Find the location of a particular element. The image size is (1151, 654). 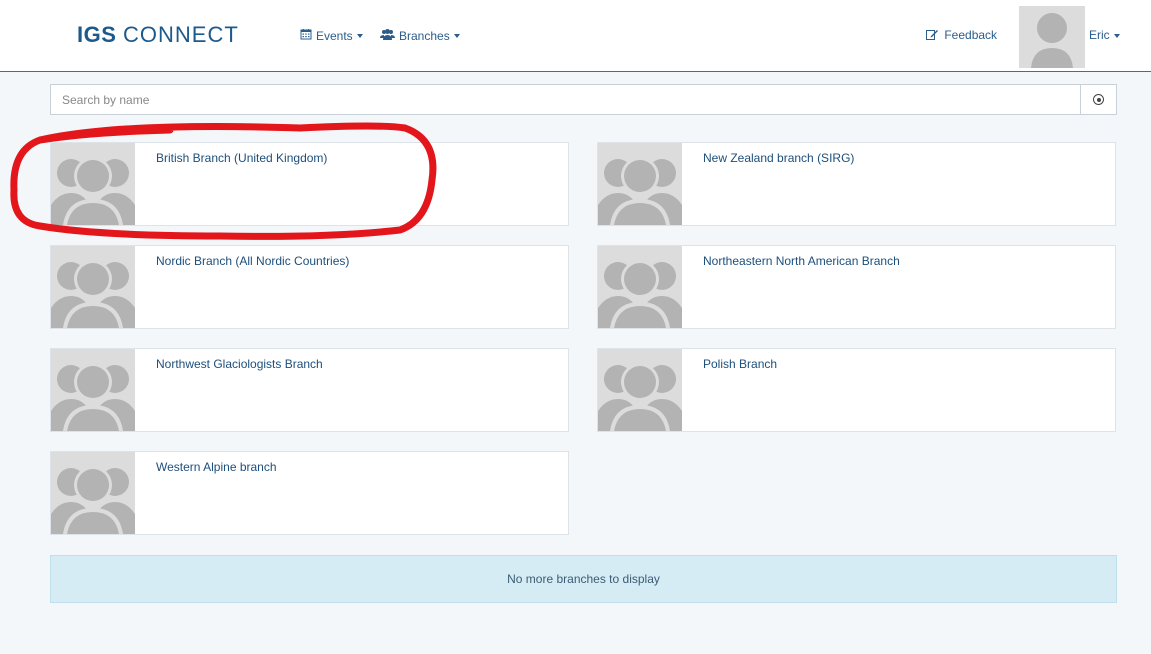

search-bar is located at coordinates (583, 99).